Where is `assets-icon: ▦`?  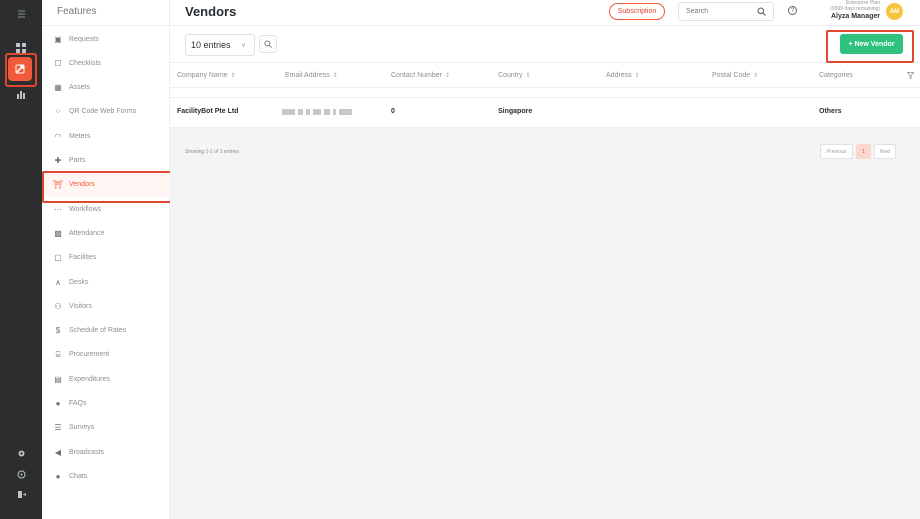 assets-icon: ▦ is located at coordinates (58, 88).